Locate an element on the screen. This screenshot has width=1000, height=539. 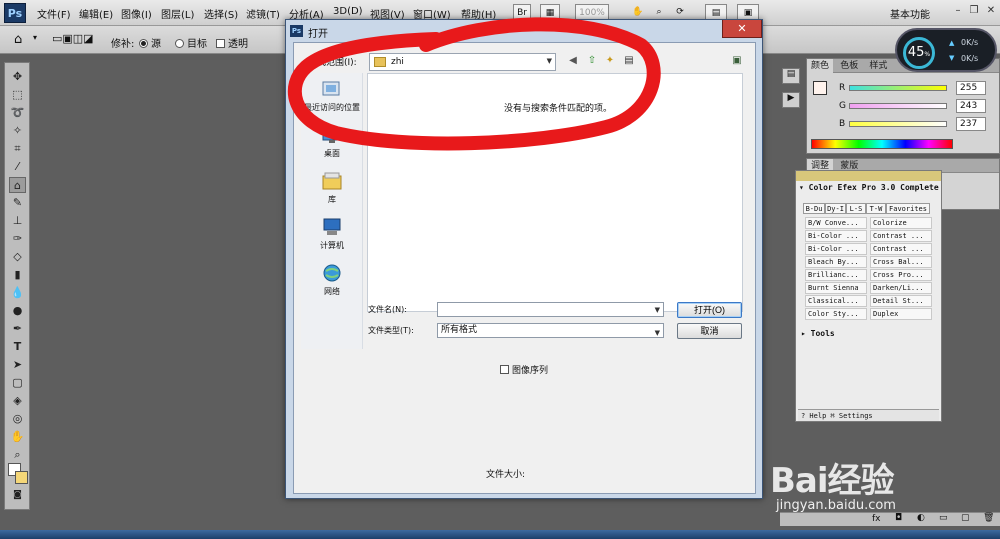
tab-styles: 样式 is located at coordinates (878, 66).